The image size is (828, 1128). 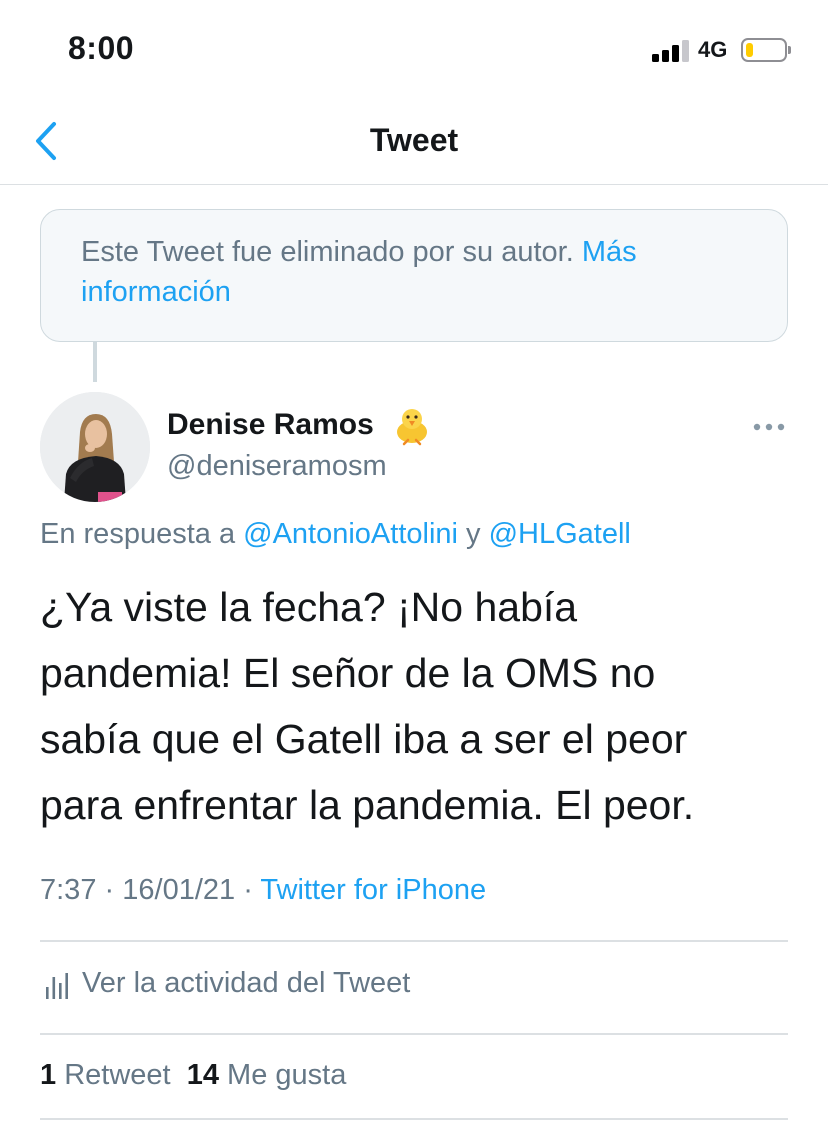 I want to click on tweet-source-link: Twitter for iPhone, so click(x=373, y=890).